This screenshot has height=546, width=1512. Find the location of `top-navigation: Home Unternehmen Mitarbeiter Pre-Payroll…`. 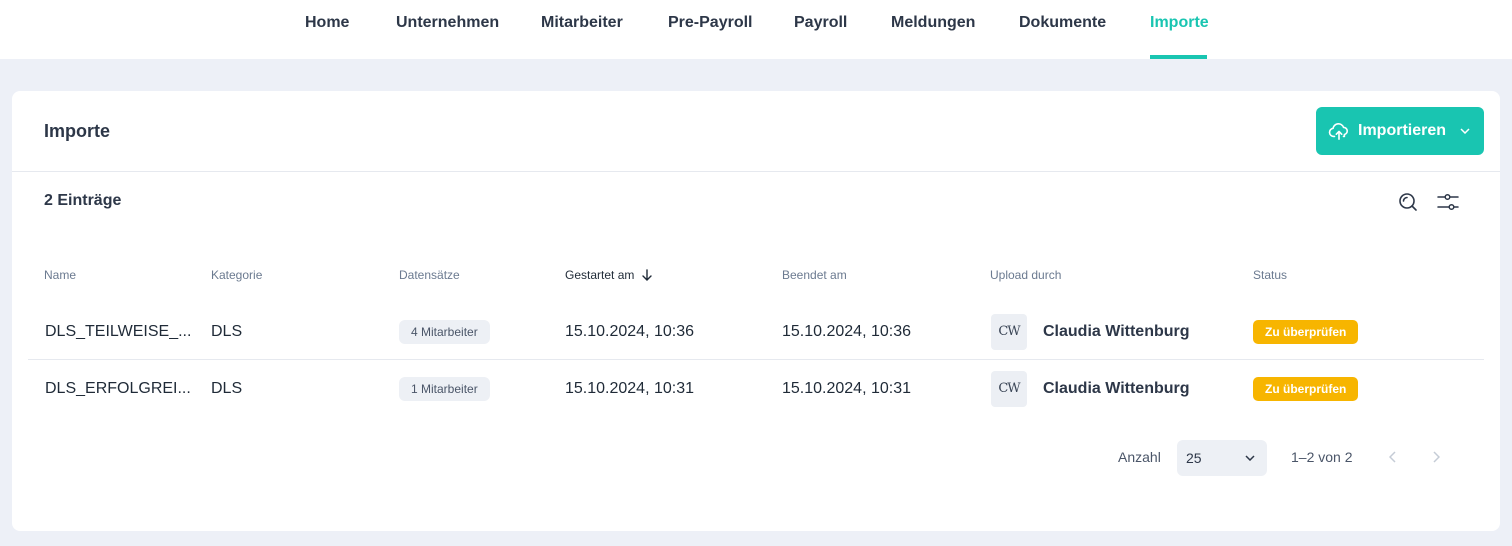

top-navigation: Home Unternehmen Mitarbeiter Pre-Payroll… is located at coordinates (756, 29).